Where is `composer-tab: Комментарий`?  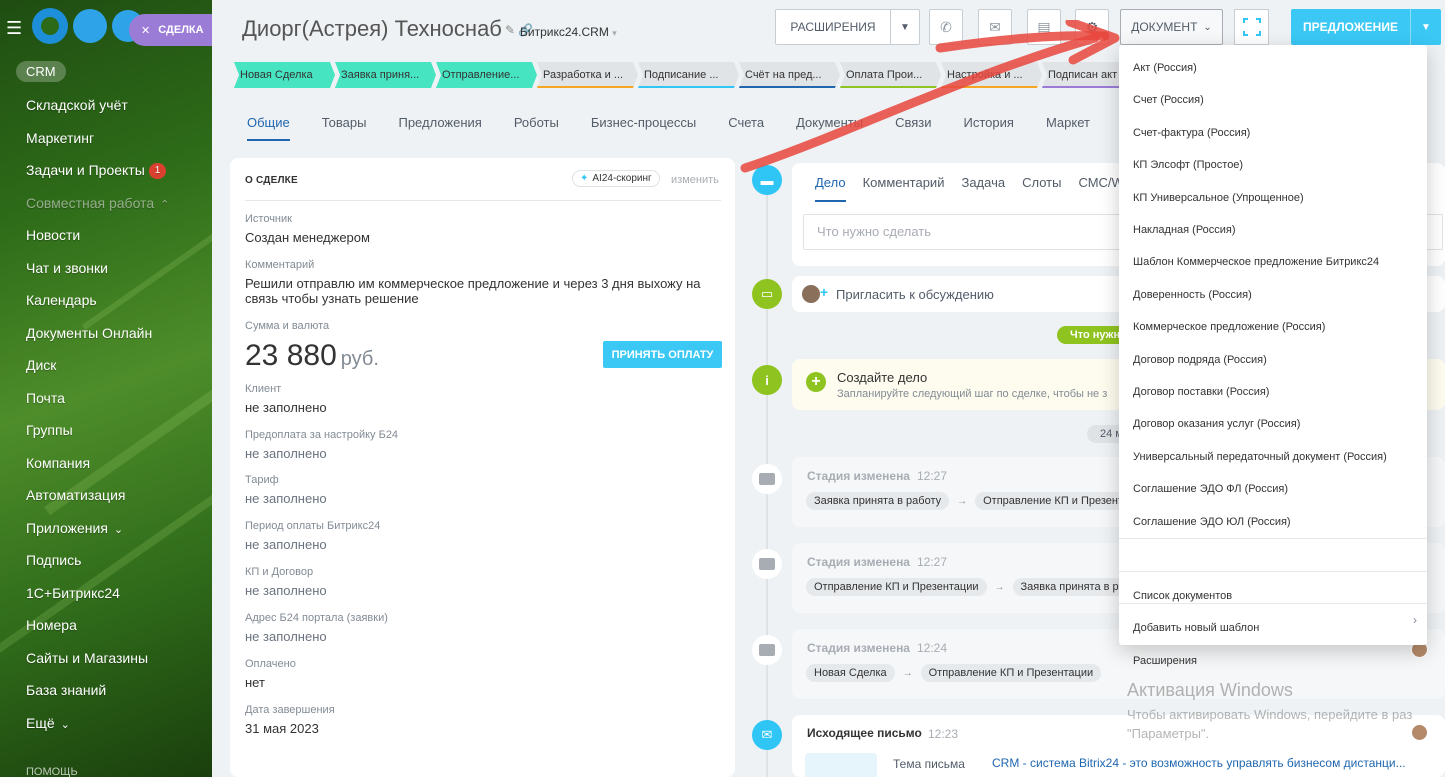
composer-tab: Комментарий is located at coordinates (904, 188).